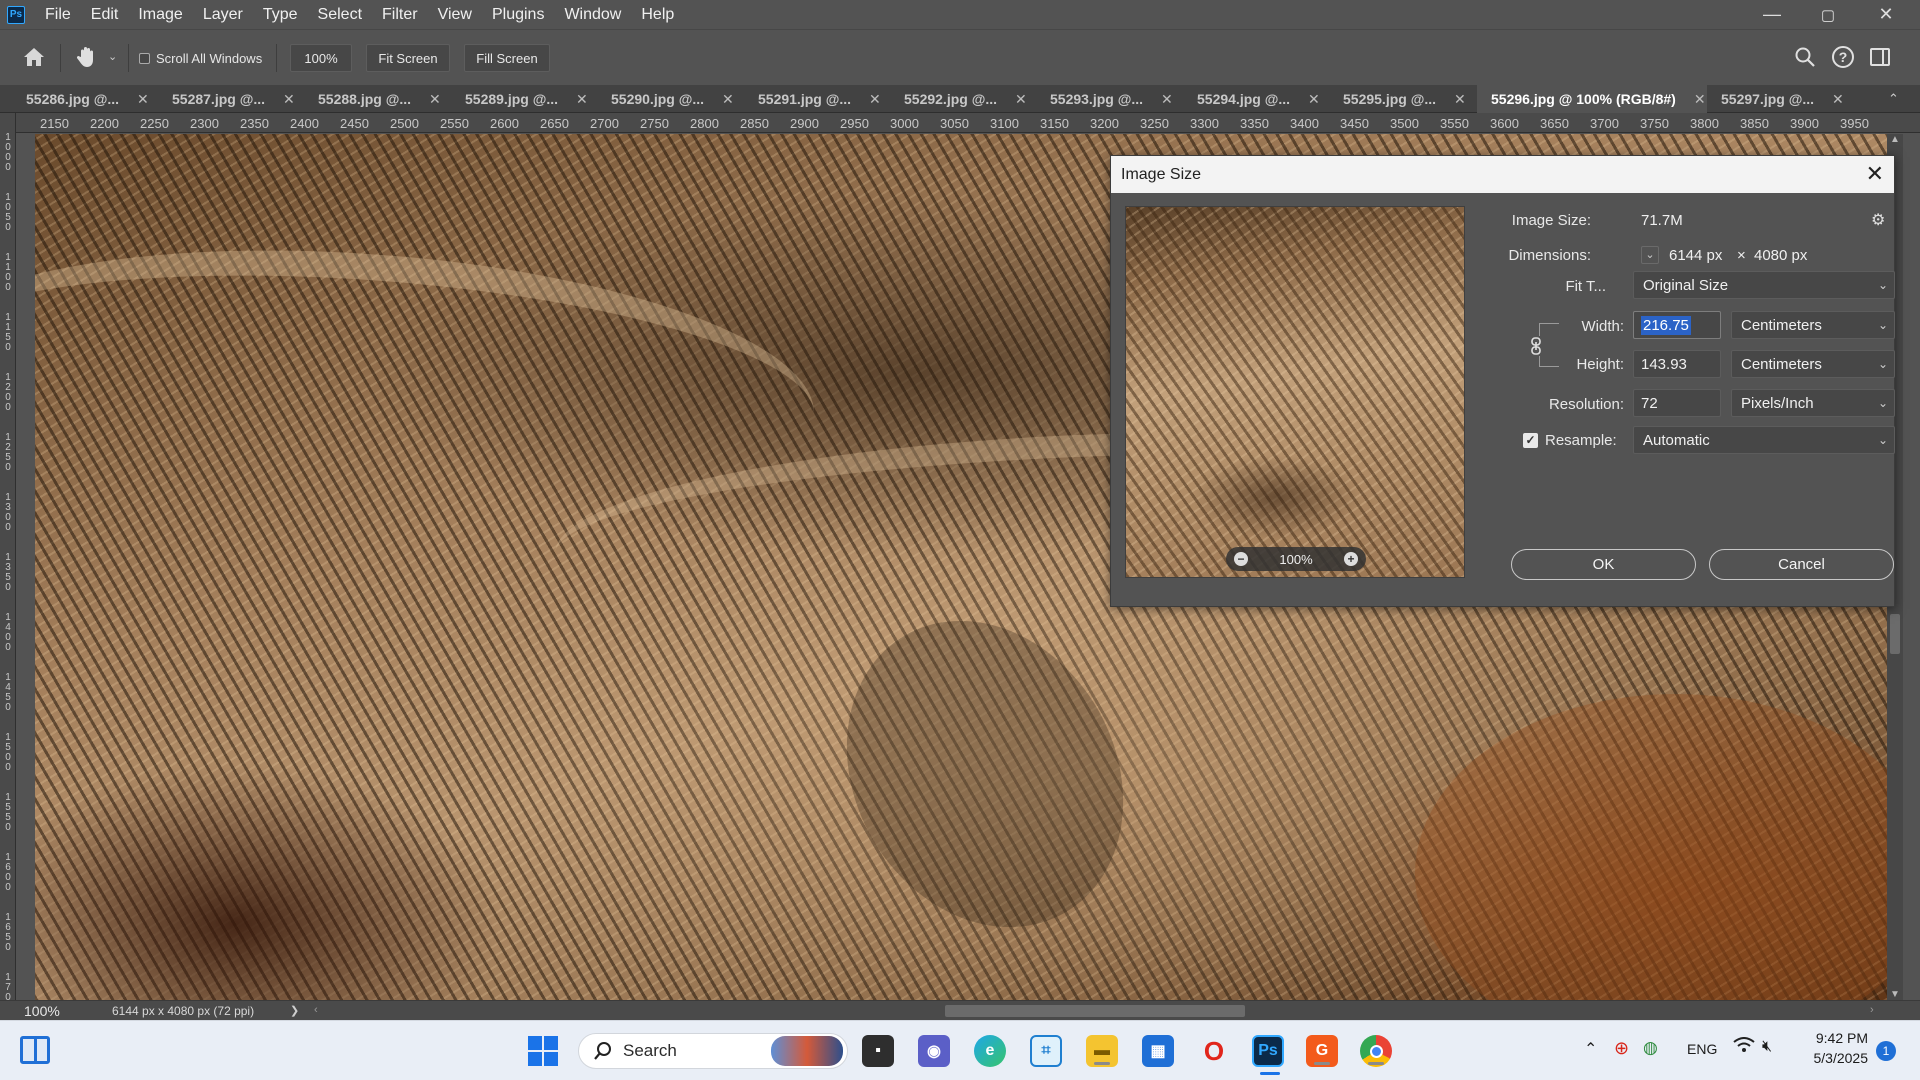  Describe the element at coordinates (1764, 440) in the screenshot. I see `resample-dropdown: Automatic ⌄` at that location.